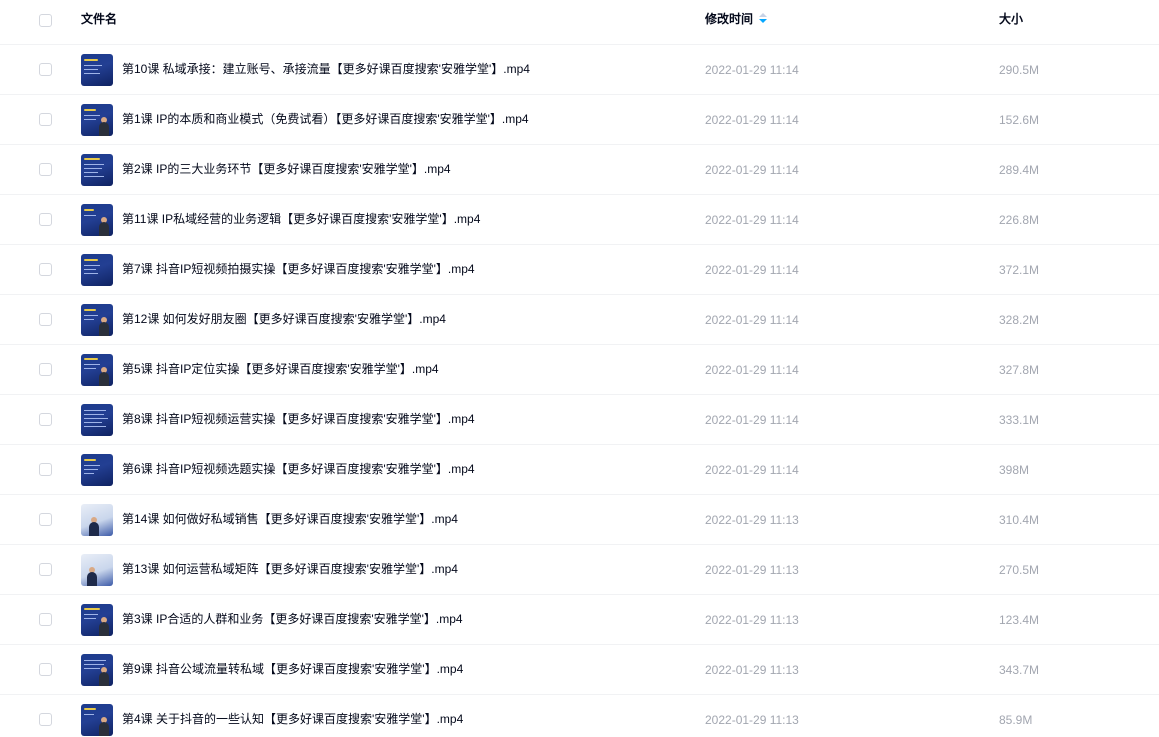 The height and width of the screenshot is (737, 1159). I want to click on file-name: 第8课 抖音IP短视频运营实操【更多好课百度搜索'安雅学堂'】.mp4, so click(298, 419).